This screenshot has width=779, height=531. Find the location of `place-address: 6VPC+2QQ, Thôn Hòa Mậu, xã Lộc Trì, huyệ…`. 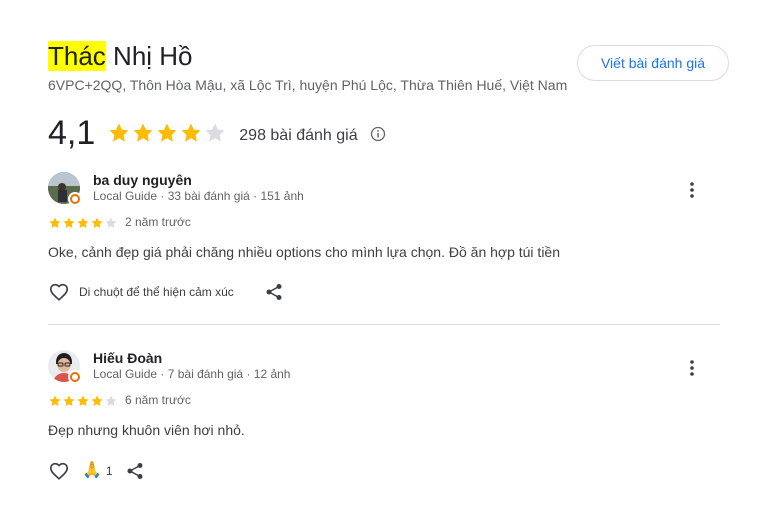

place-address: 6VPC+2QQ, Thôn Hòa Mậu, xã Lộc Trì, huyệ… is located at coordinates (308, 85).